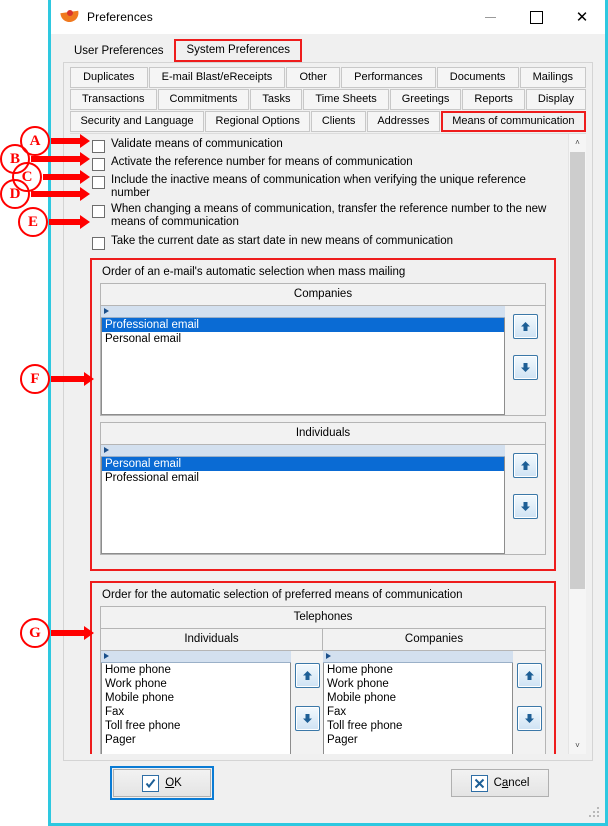 This screenshot has height=826, width=608. I want to click on tab-user-preferences: User Preferences, so click(118, 51).